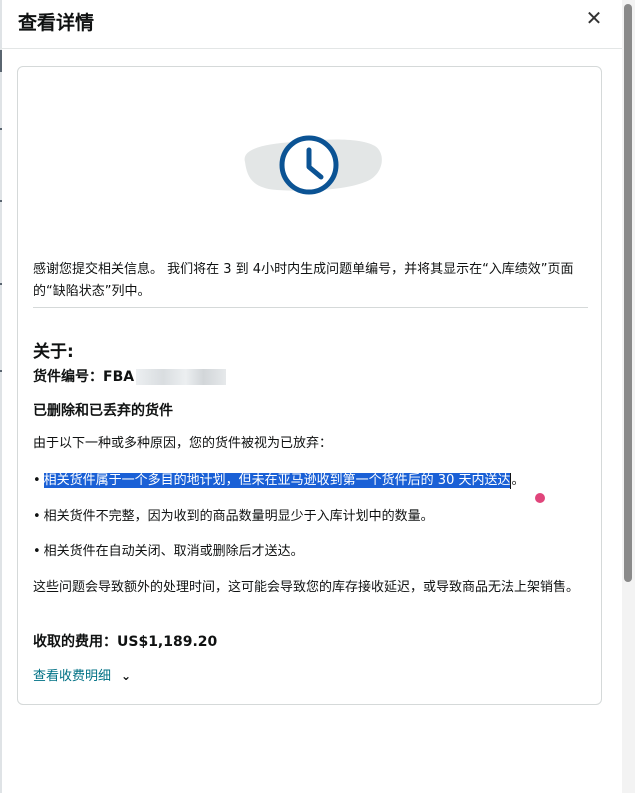 This screenshot has width=635, height=793. Describe the element at coordinates (540, 498) in the screenshot. I see `selection-handle` at that location.